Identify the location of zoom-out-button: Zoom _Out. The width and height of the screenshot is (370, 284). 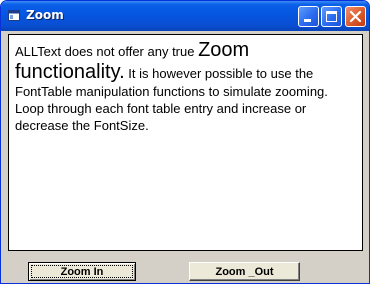
(244, 271).